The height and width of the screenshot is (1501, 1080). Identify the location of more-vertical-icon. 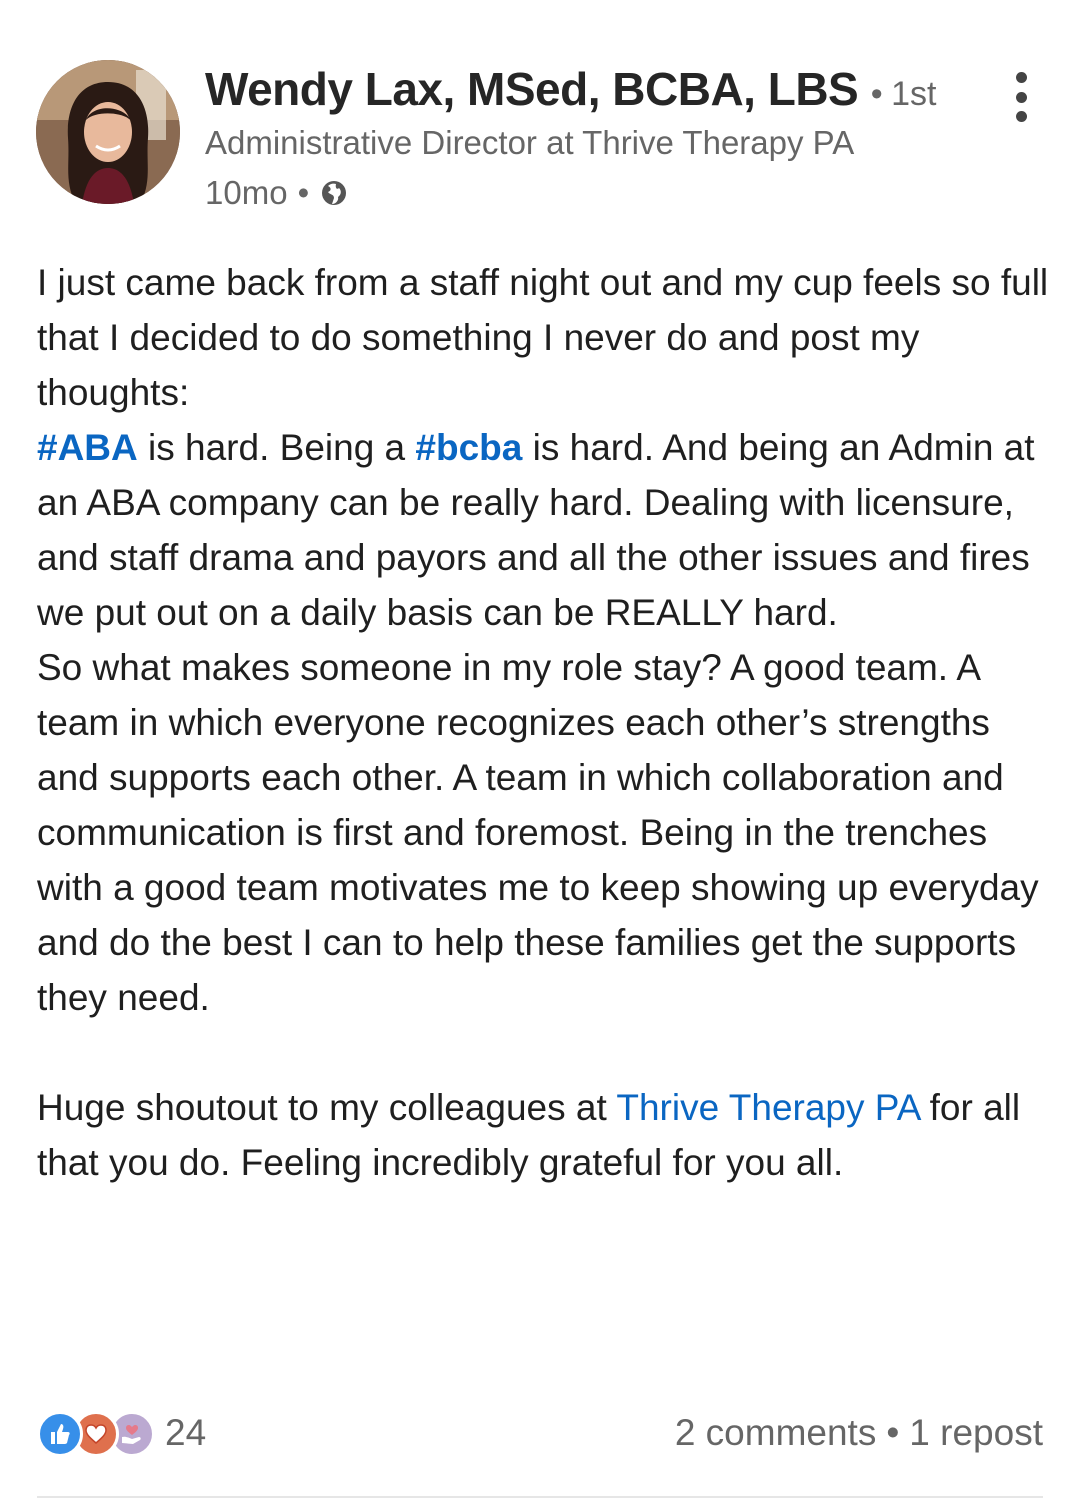
(1021, 97).